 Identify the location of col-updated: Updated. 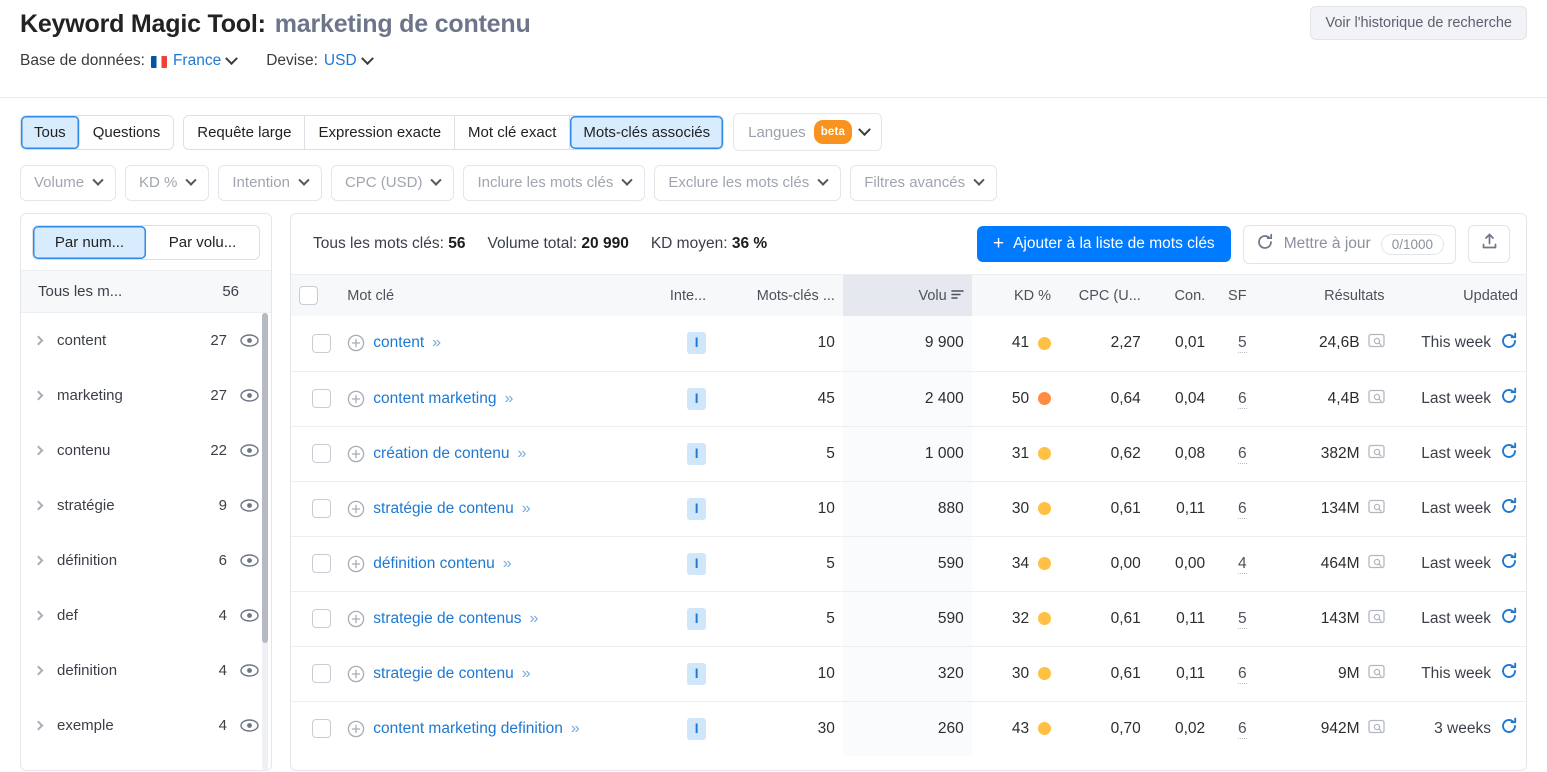
(1459, 295).